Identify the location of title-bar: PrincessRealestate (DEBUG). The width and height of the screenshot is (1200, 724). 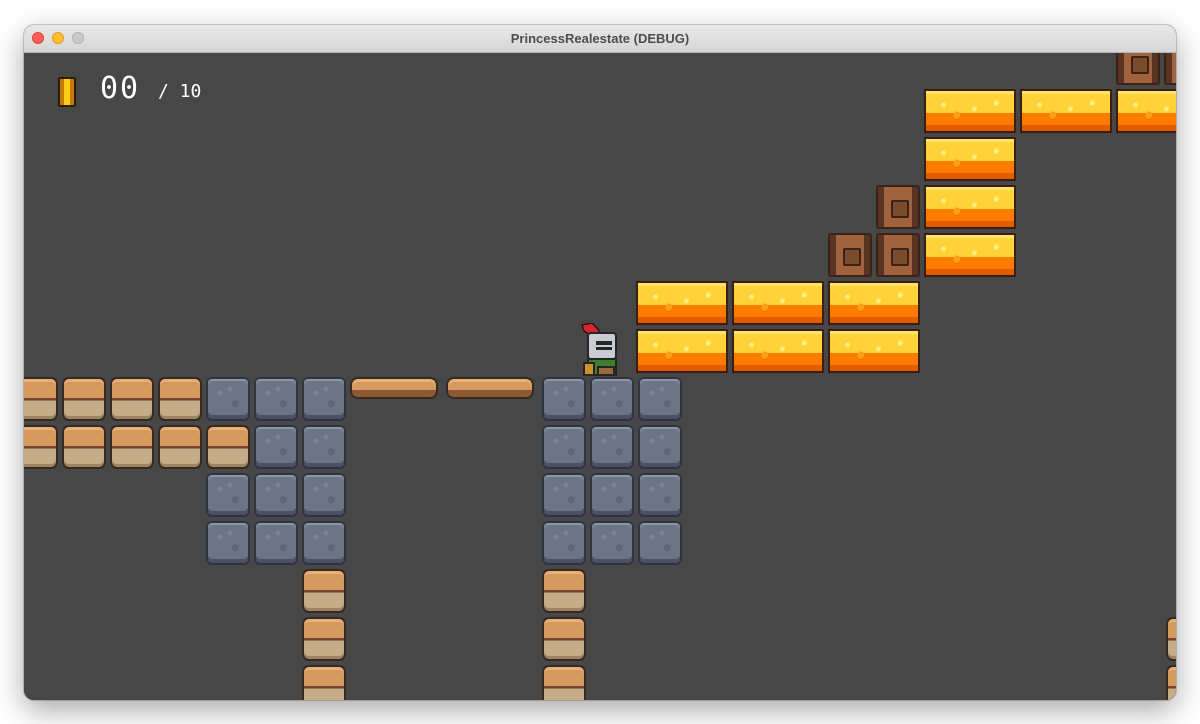
(600, 39).